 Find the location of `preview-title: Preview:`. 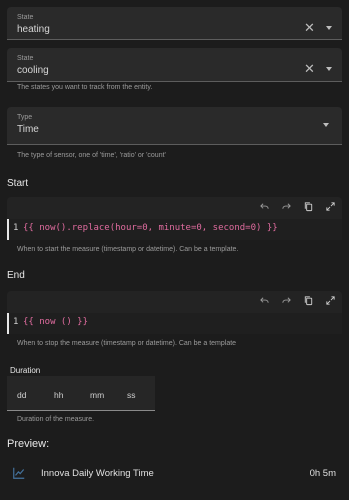

preview-title: Preview: is located at coordinates (28, 444).